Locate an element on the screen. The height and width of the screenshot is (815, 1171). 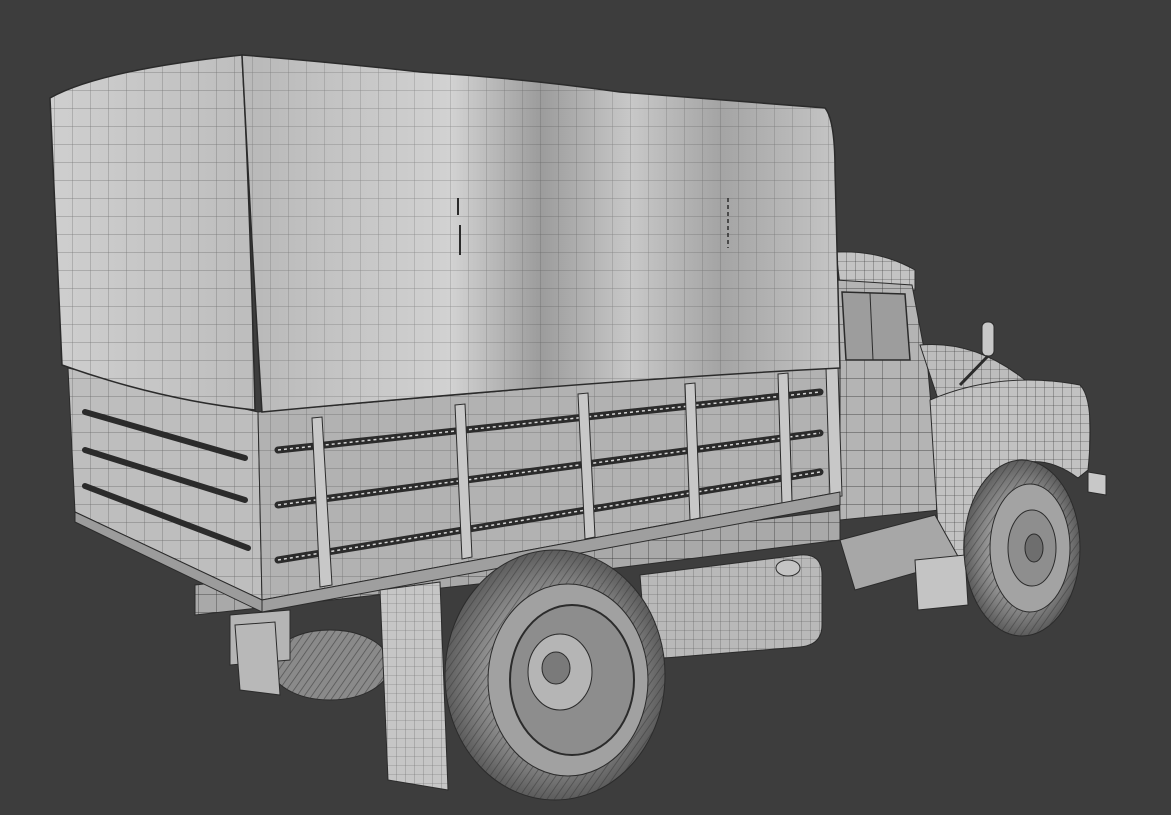
fuel-tank is located at coordinates (731, 606).